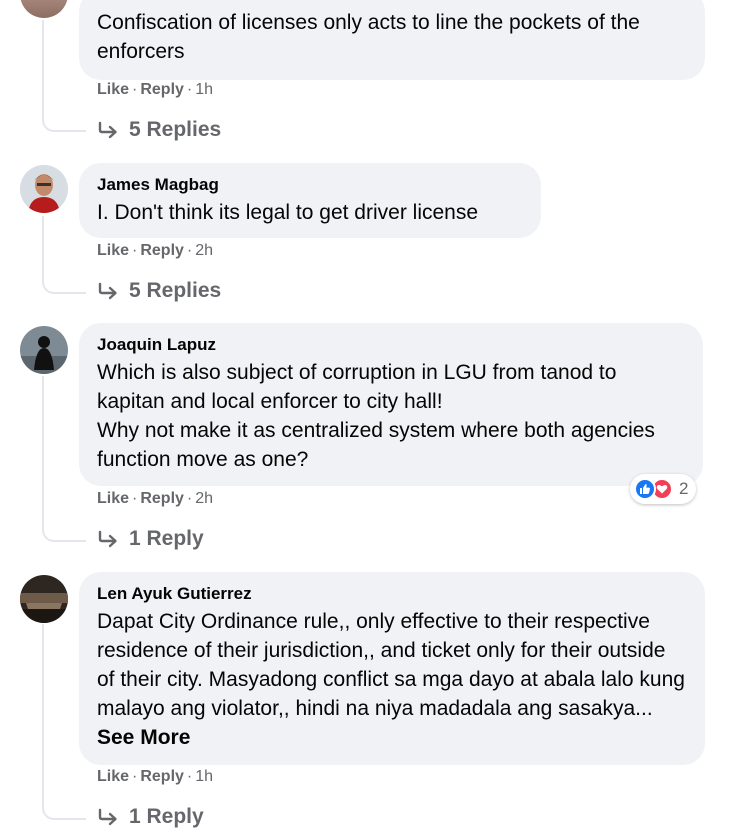 The height and width of the screenshot is (838, 750). What do you see at coordinates (143, 737) in the screenshot?
I see `see-more-link: See More` at bounding box center [143, 737].